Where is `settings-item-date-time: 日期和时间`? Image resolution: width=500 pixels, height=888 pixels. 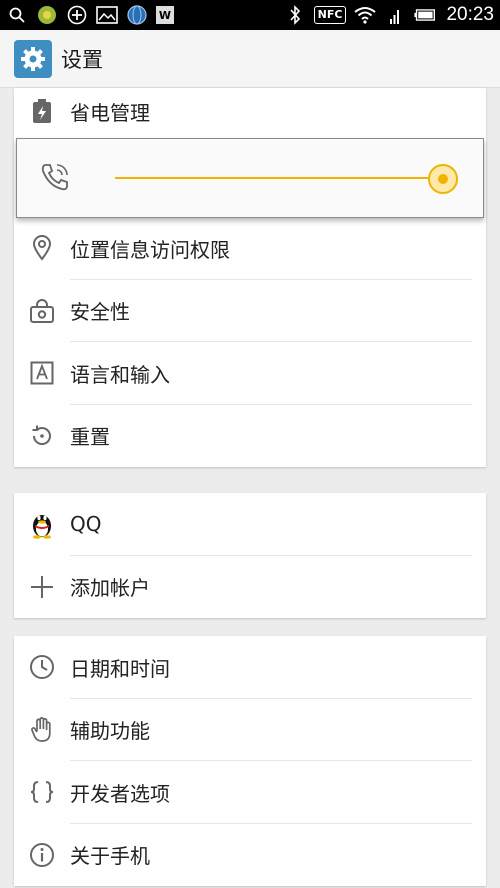 settings-item-date-time: 日期和时间 is located at coordinates (250, 667).